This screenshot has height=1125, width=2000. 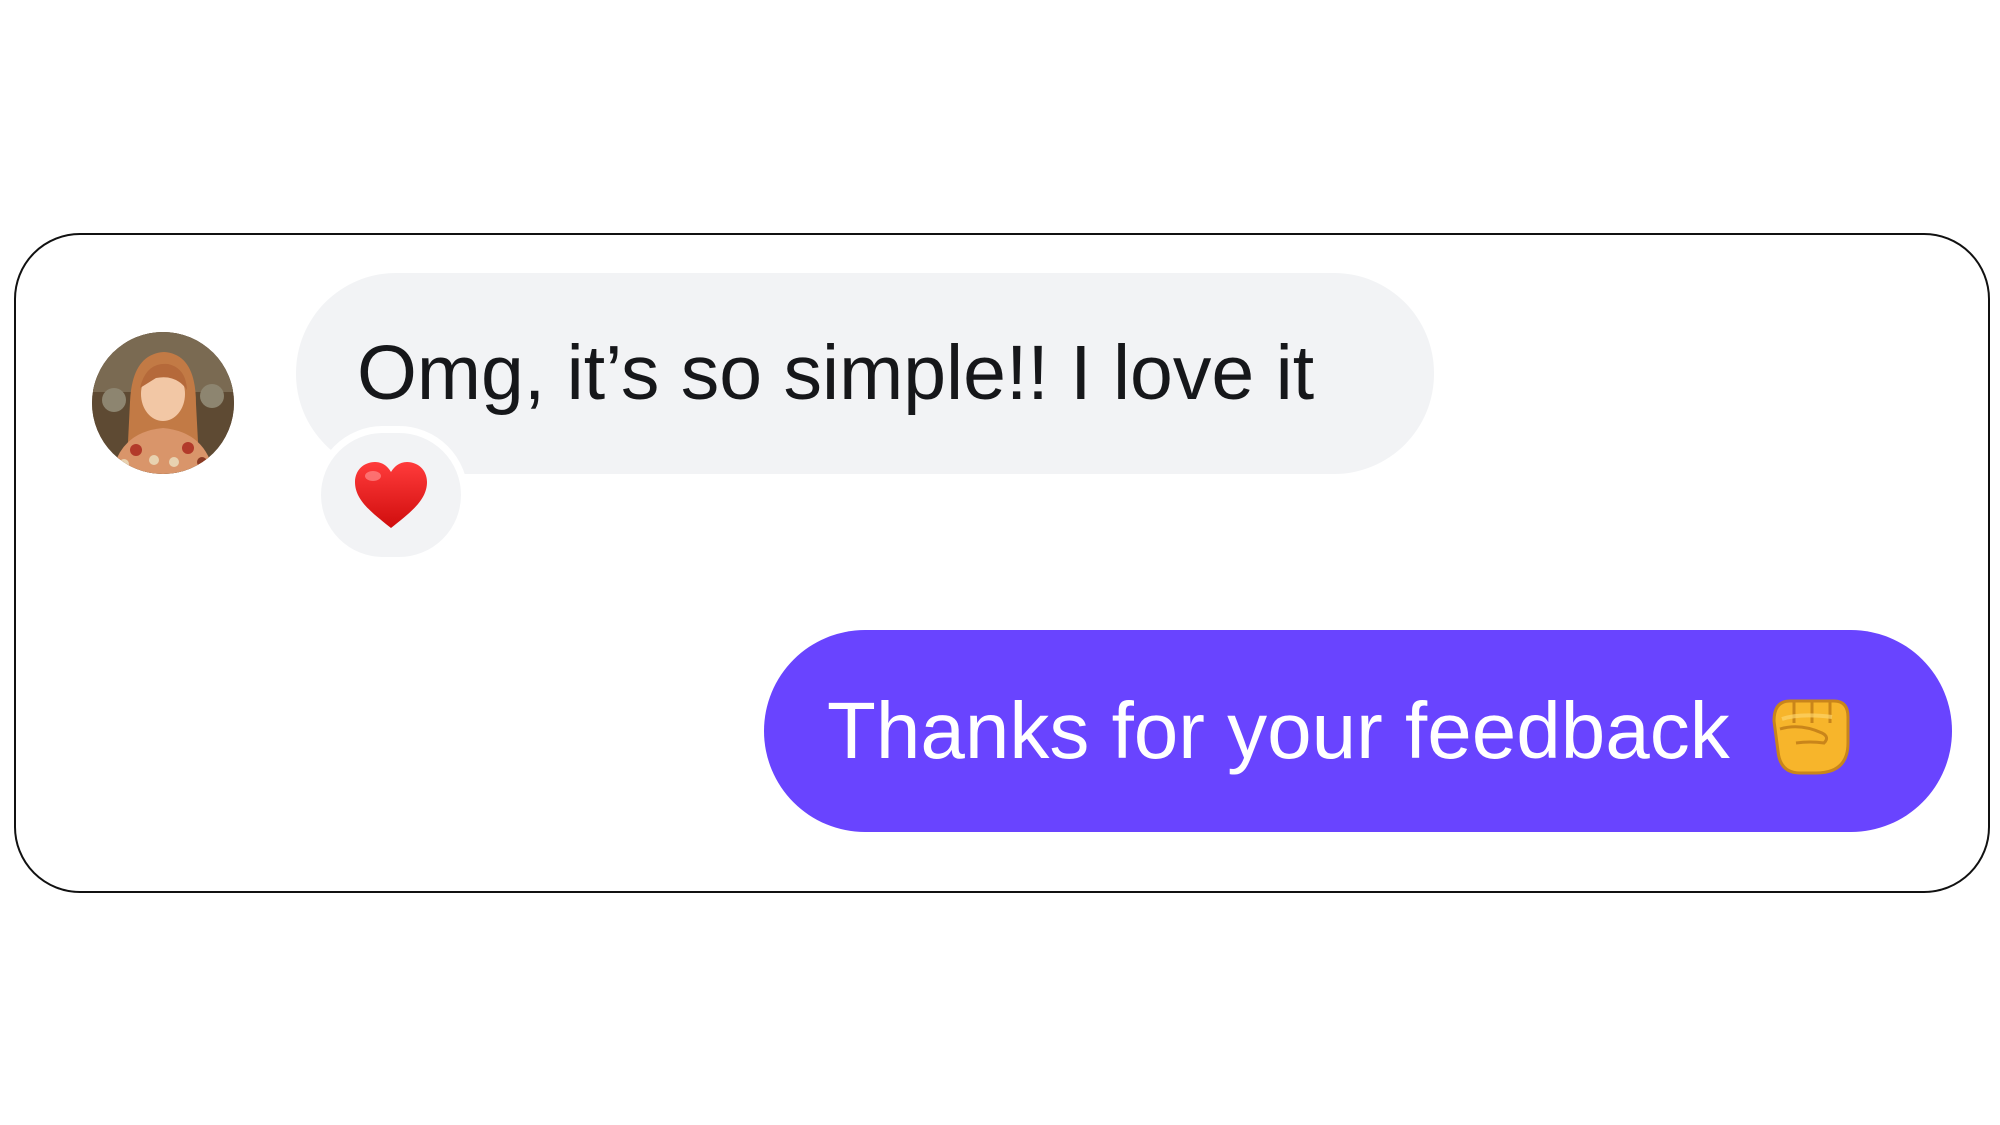 I want to click on heart-reaction, so click(x=391, y=495).